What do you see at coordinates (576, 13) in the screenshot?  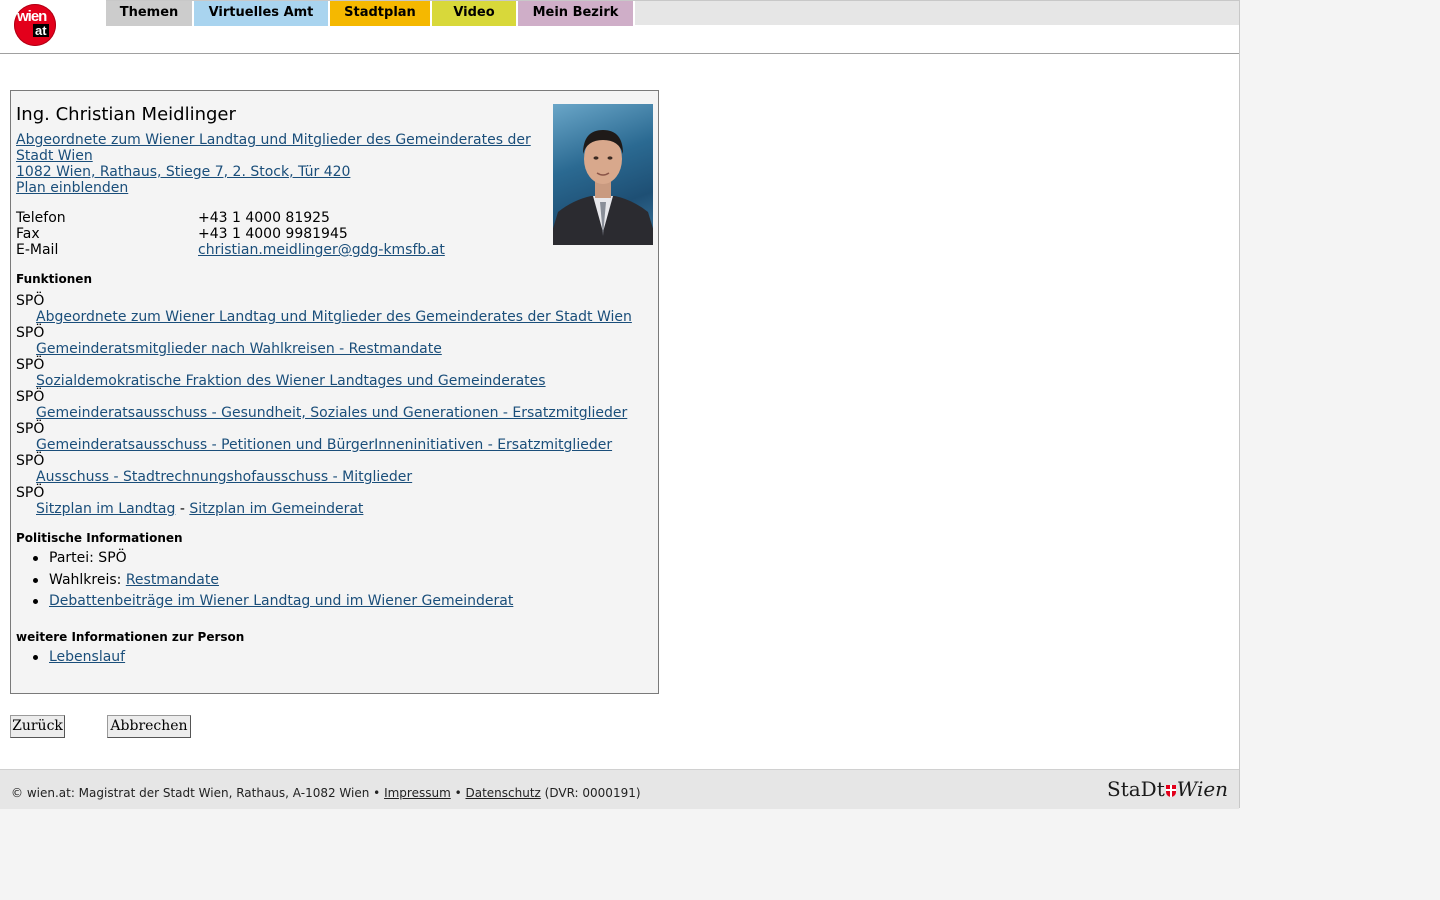 I see `tab-mein-bezirk: Mein Bezirk` at bounding box center [576, 13].